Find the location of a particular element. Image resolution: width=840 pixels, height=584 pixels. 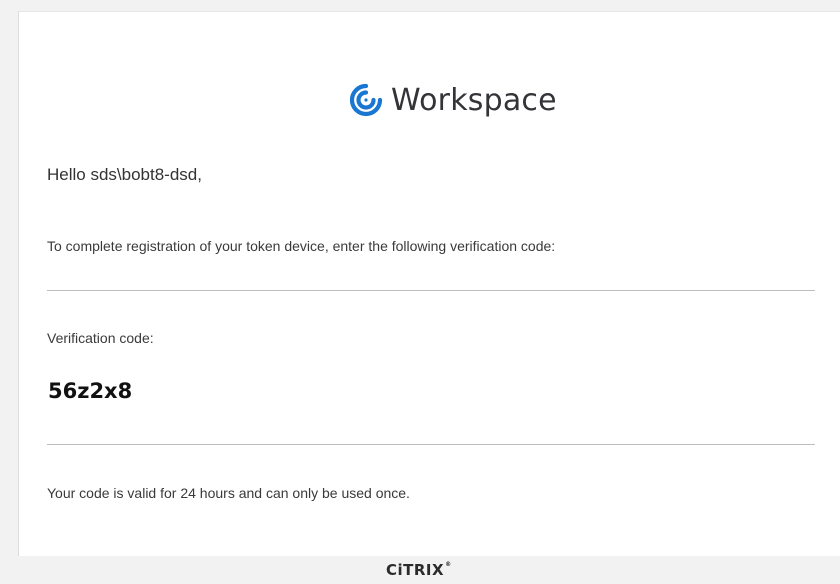

citrix-logo: CiTRIX® is located at coordinates (419, 570).